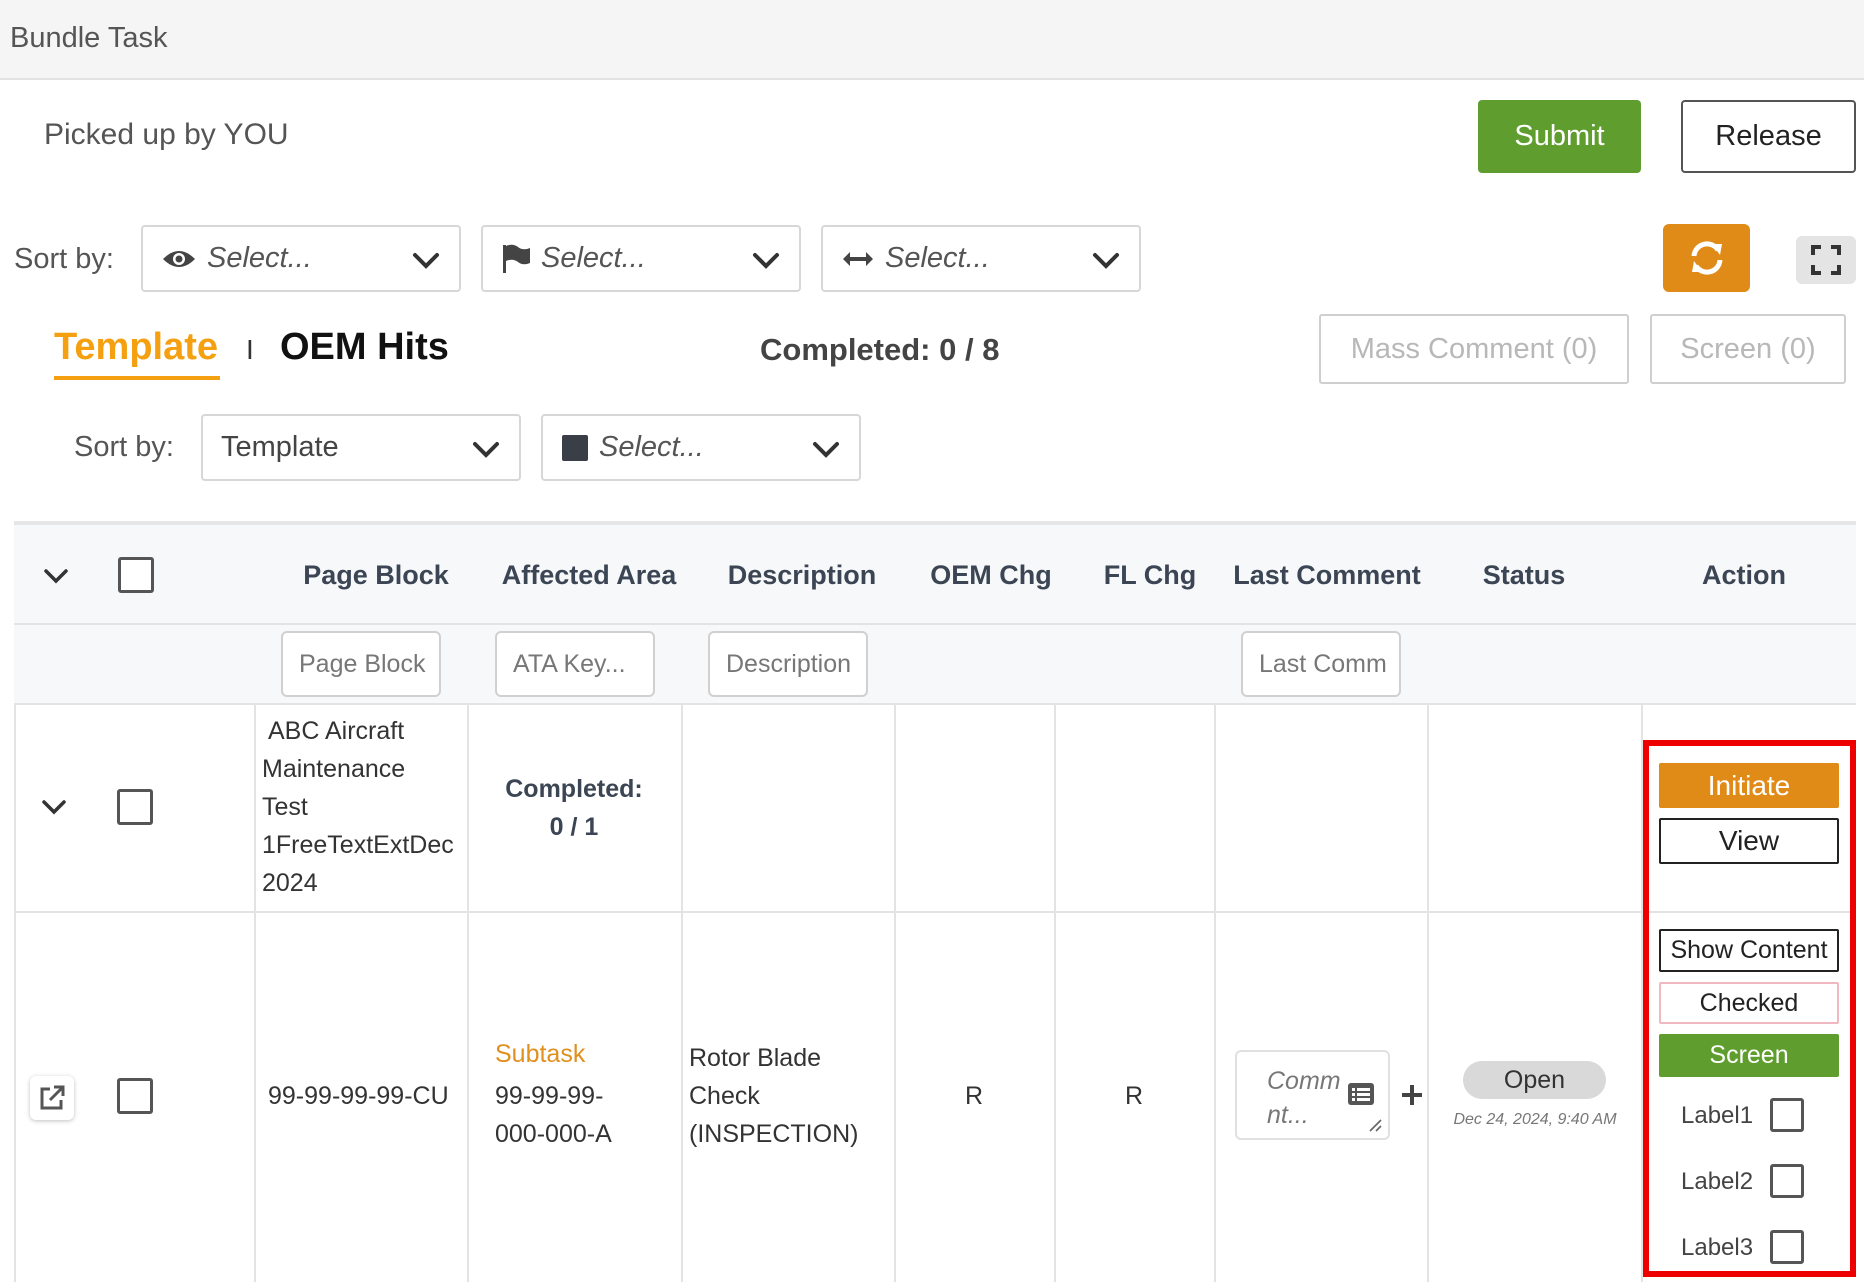 This screenshot has height=1282, width=1864. What do you see at coordinates (358, 1096) in the screenshot?
I see `page-block-cell: 99-99-99-99-CU` at bounding box center [358, 1096].